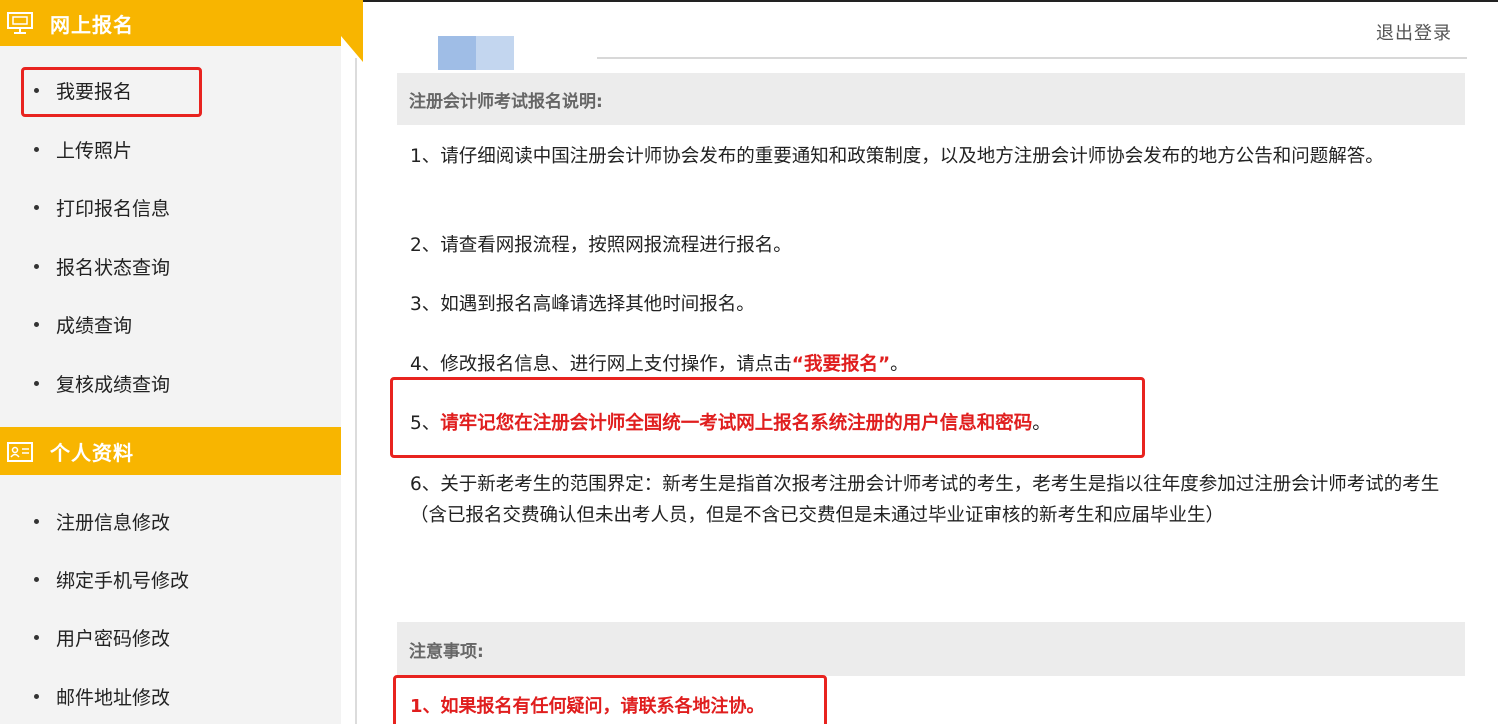 The image size is (1498, 724). What do you see at coordinates (352, 31) in the screenshot?
I see `section-header-tab` at bounding box center [352, 31].